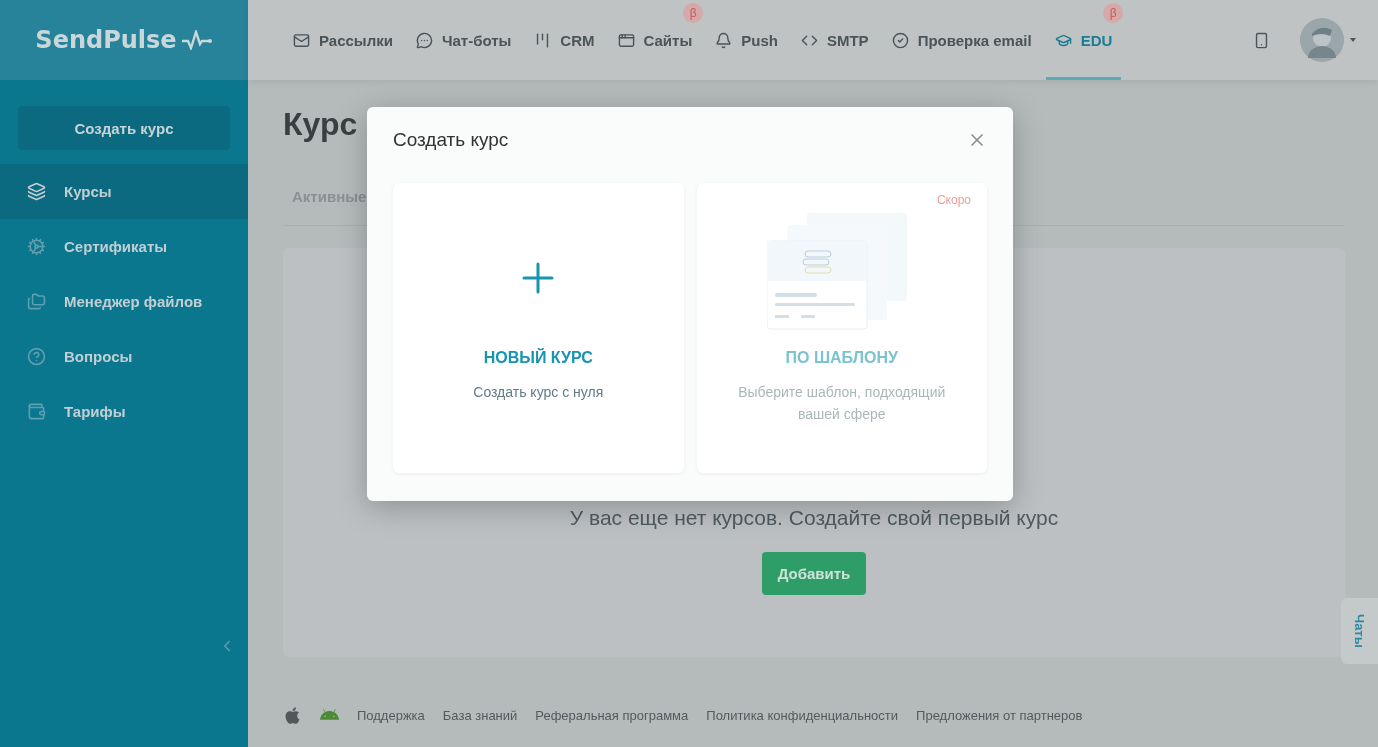 The width and height of the screenshot is (1378, 747). Describe the element at coordinates (320, 125) in the screenshot. I see `page-title: Курс` at that location.